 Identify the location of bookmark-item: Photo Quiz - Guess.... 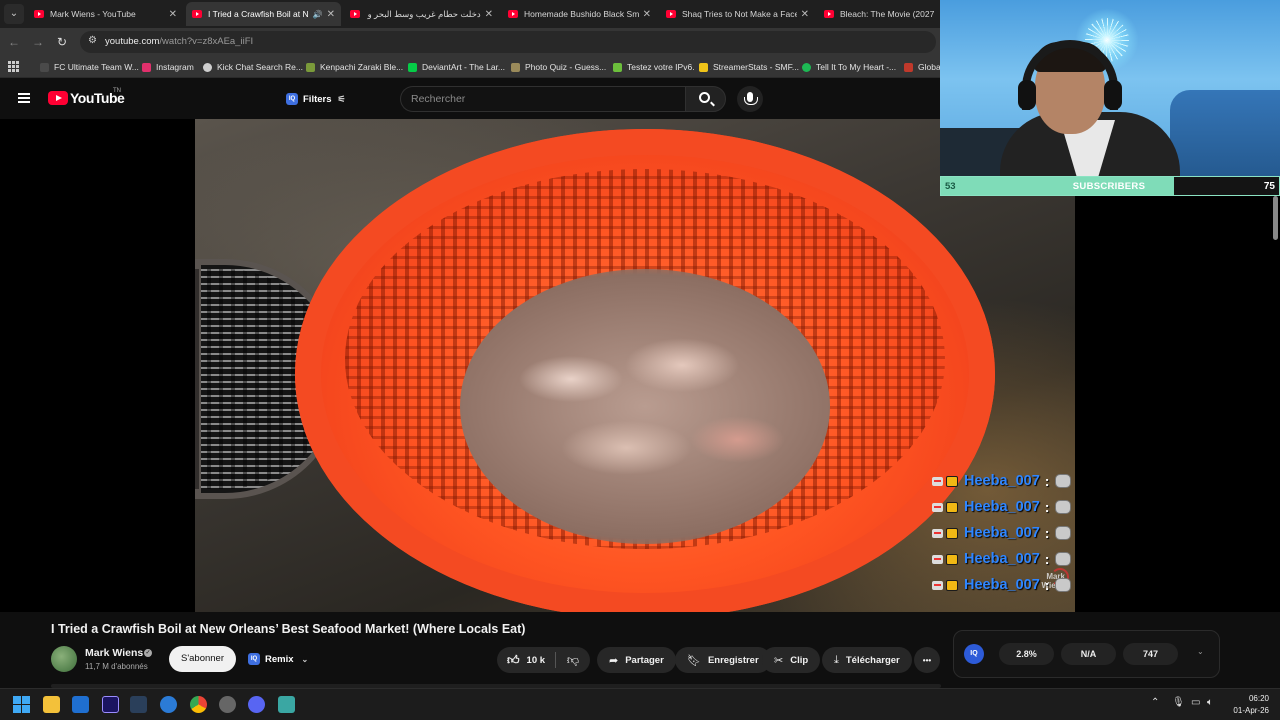
(558, 67).